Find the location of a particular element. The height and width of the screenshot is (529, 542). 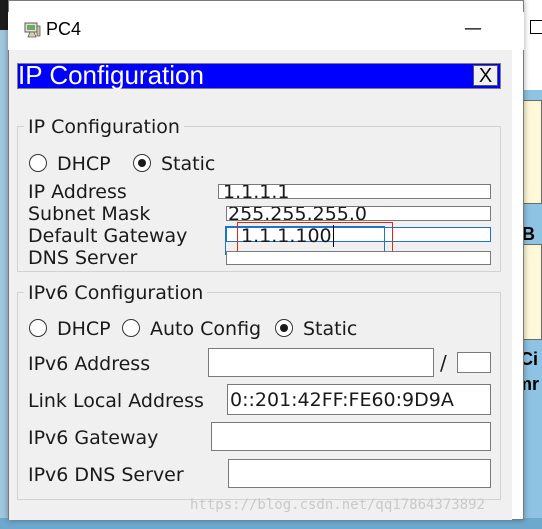

dns-server-label: DNS Server is located at coordinates (83, 258).